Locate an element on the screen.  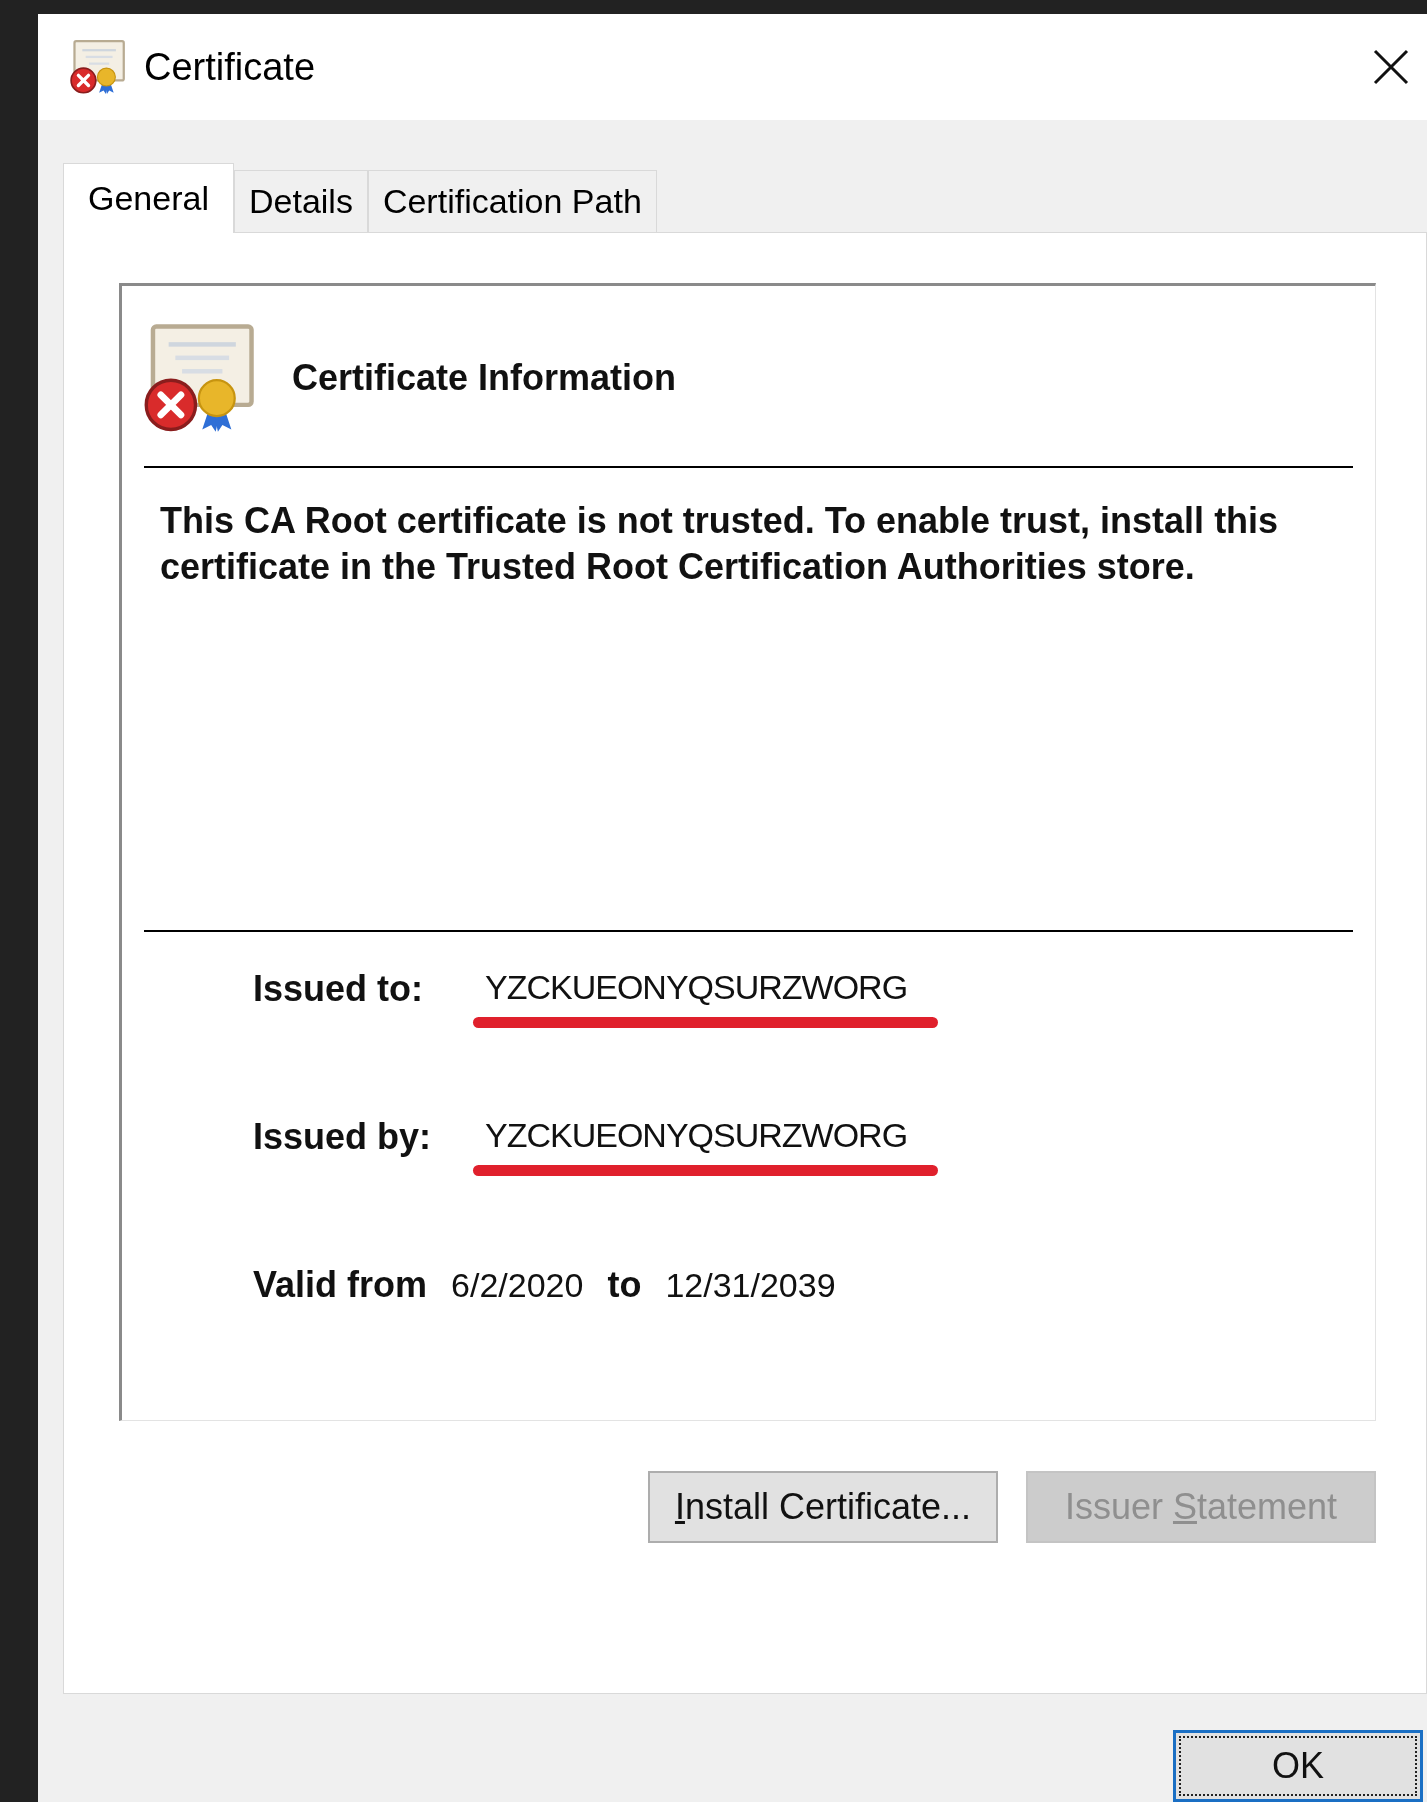
certificate-error-icon is located at coordinates (200, 378).